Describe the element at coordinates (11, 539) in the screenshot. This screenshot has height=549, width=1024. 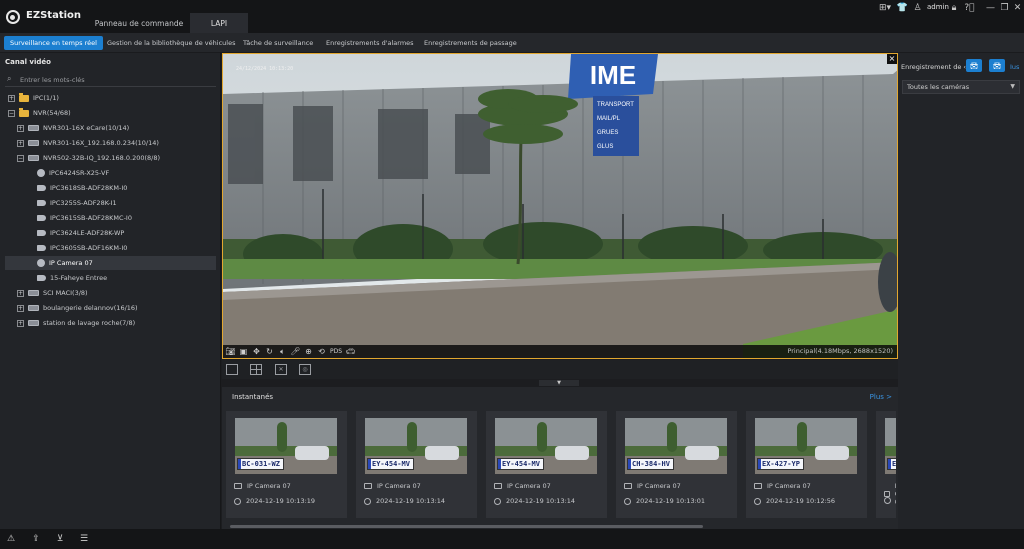
I see `alert-icon: ⚠` at that location.